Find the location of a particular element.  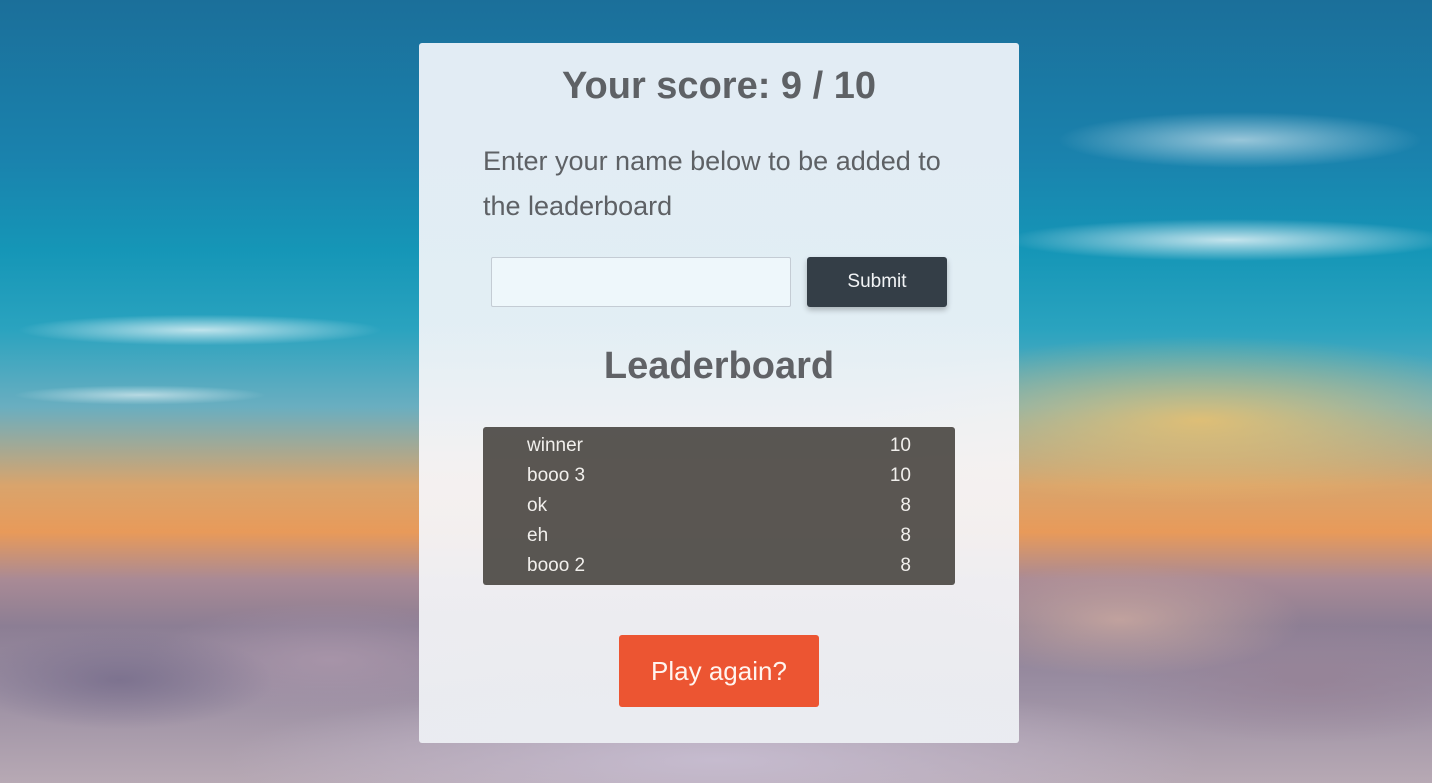

submit-button: Submit is located at coordinates (877, 282).